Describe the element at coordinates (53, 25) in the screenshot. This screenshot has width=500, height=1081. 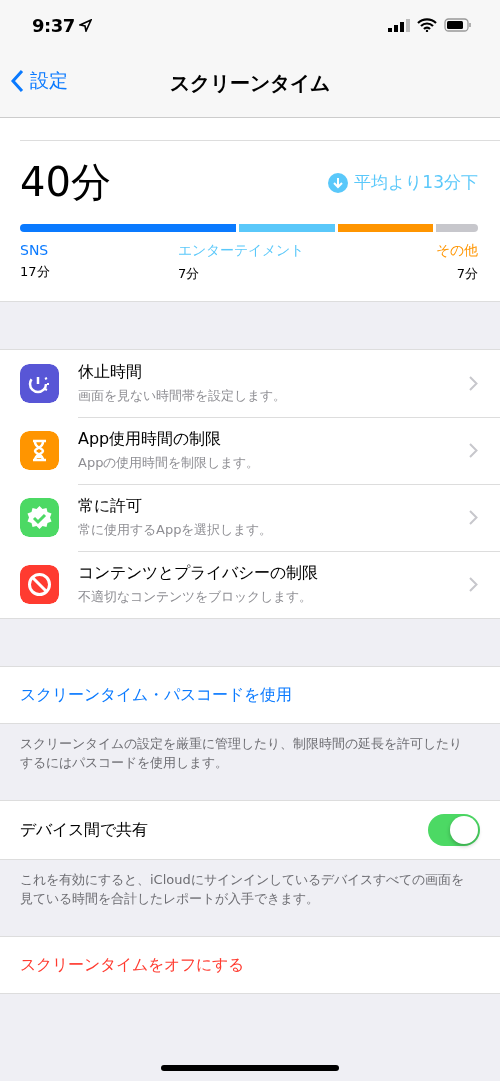
I see `status-time: 9:37` at that location.